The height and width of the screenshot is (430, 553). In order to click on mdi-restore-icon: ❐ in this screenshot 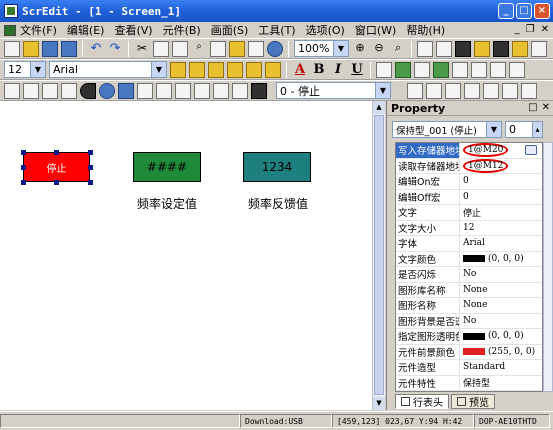, I will do `click(530, 29)`.